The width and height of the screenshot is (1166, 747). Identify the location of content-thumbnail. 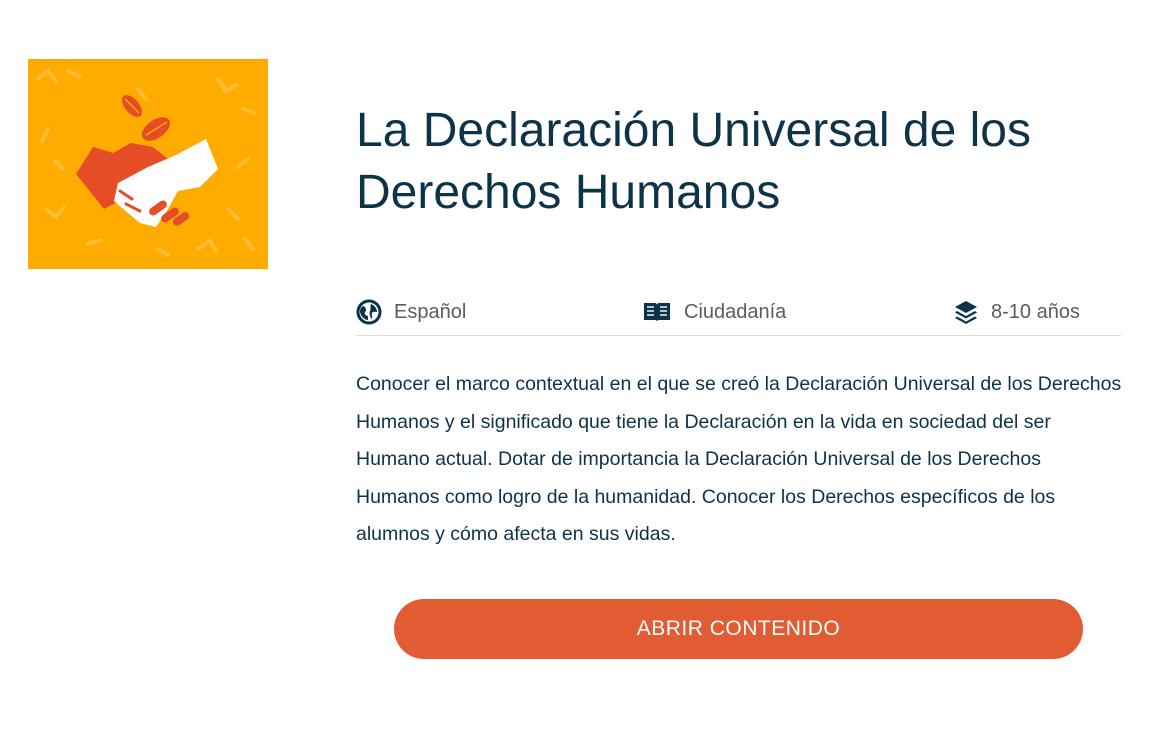
(148, 164).